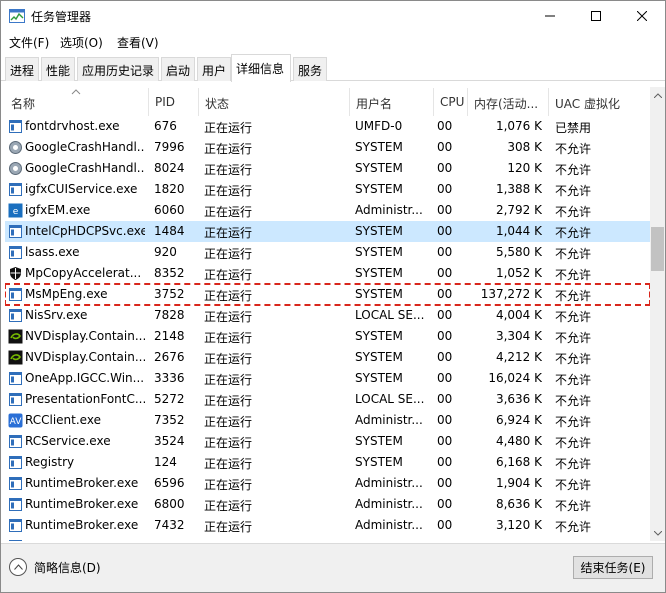 The height and width of the screenshot is (593, 666). Describe the element at coordinates (327, 538) in the screenshot. I see `table-row: ScreenCon.exe 3316 正在运行 SYSTEM00 41,644 K 不允许` at that location.